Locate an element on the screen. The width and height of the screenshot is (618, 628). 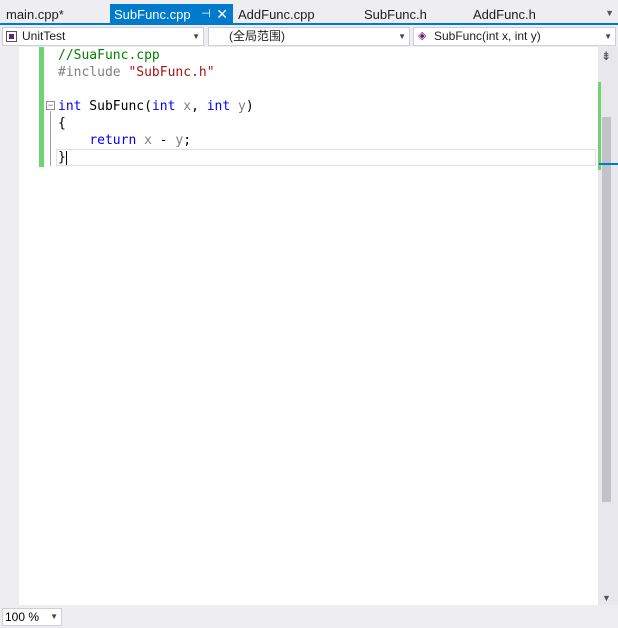
change-tracking-bar is located at coordinates (41, 107).